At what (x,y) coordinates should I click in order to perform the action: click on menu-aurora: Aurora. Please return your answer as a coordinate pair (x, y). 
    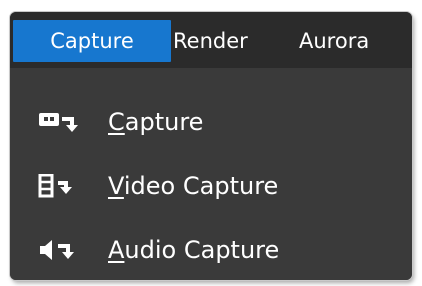
    Looking at the image, I should click on (334, 41).